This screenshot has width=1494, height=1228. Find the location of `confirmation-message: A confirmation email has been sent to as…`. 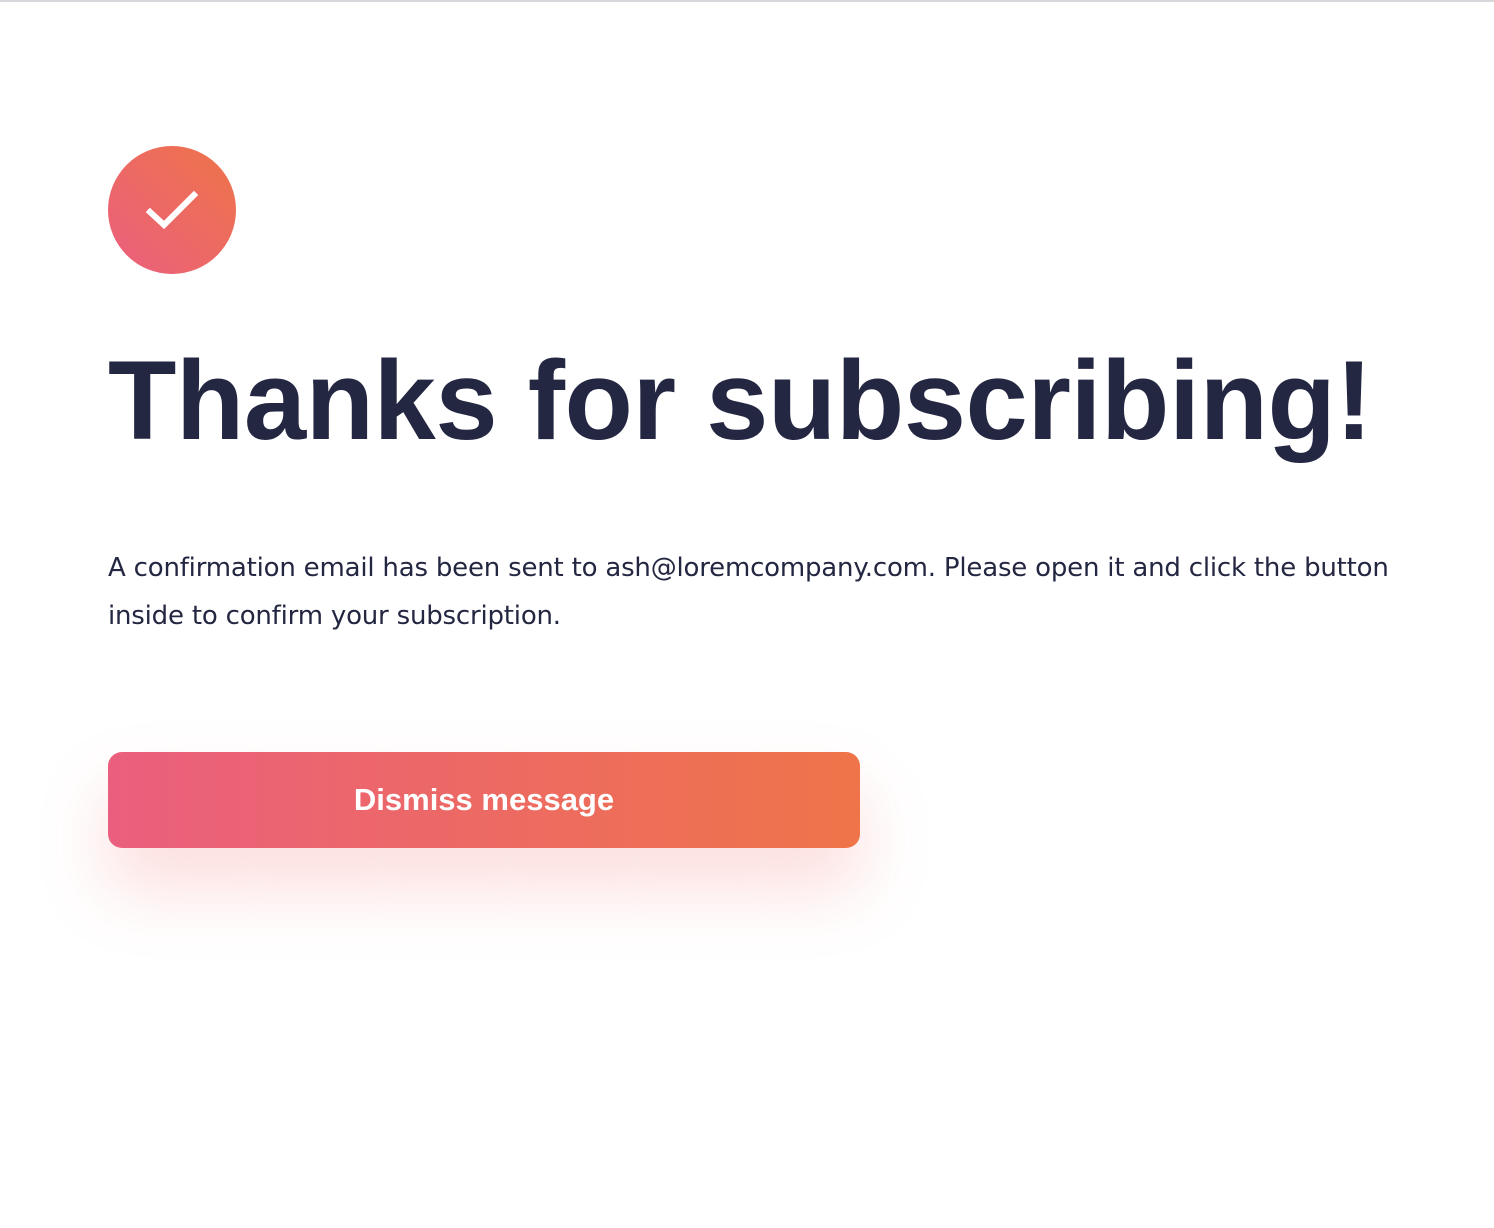

confirmation-message: A confirmation email has been sent to as… is located at coordinates (748, 592).